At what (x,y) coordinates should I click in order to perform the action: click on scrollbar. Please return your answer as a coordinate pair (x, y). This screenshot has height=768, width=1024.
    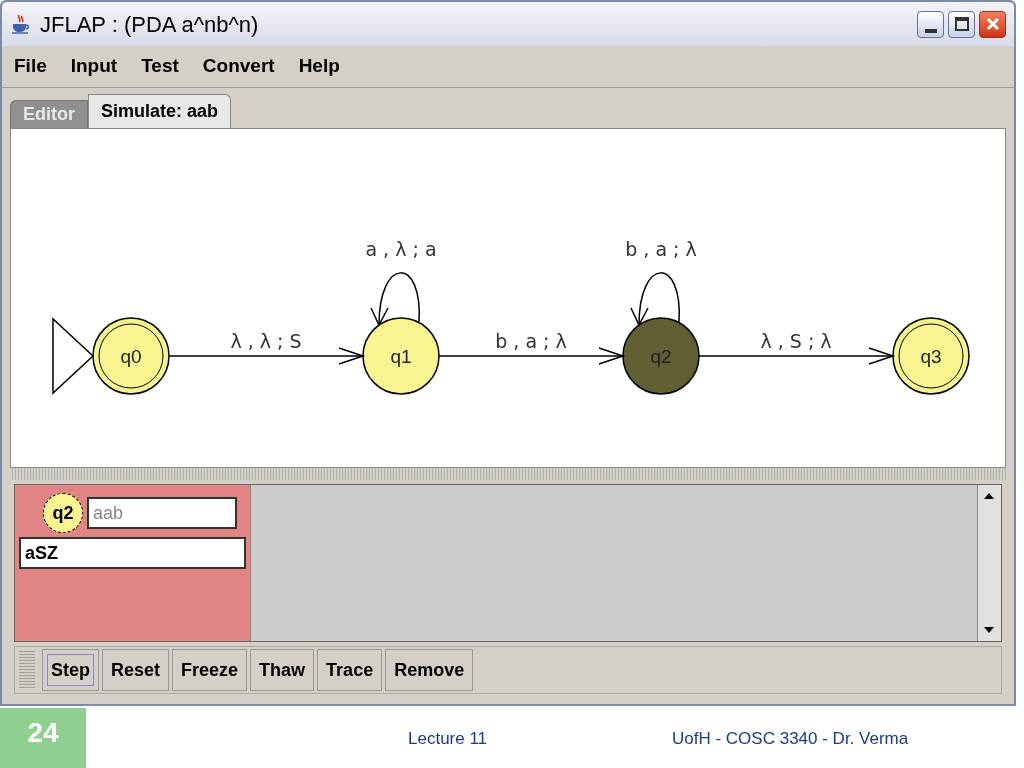
    Looking at the image, I should click on (989, 563).